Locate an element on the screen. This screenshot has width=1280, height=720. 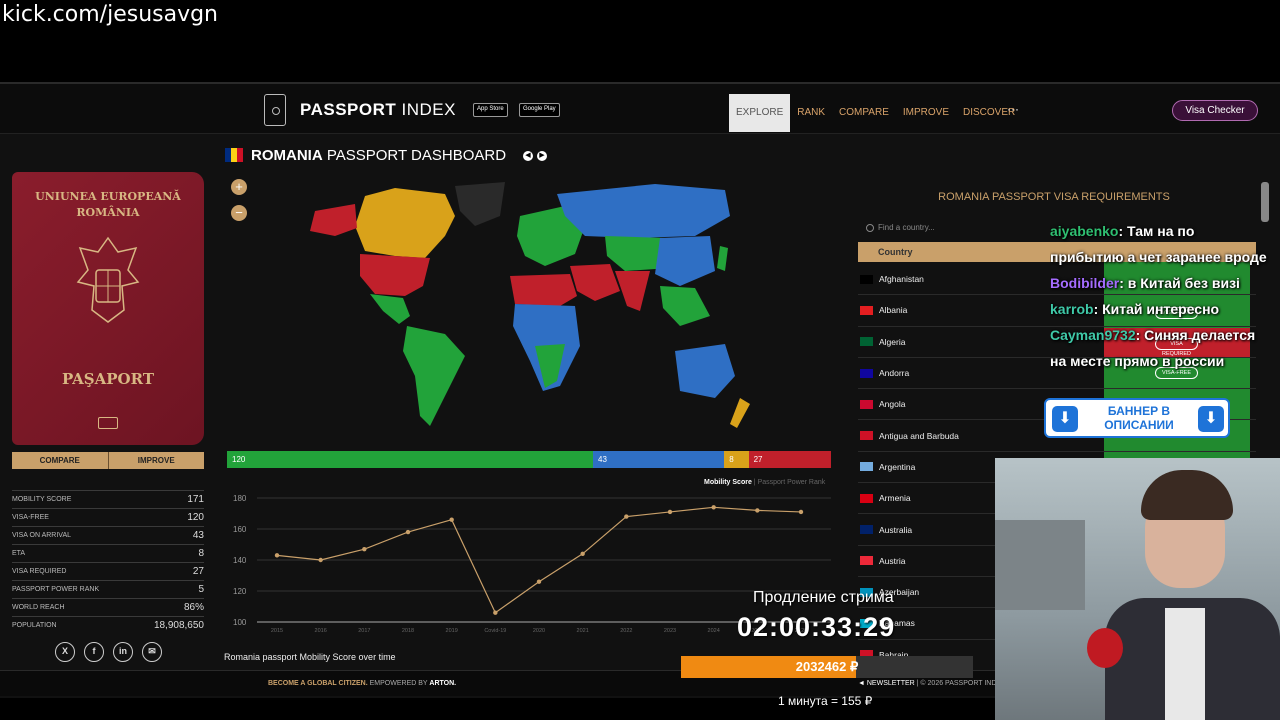
breakdown-eta: 8 is located at coordinates (736, 459).